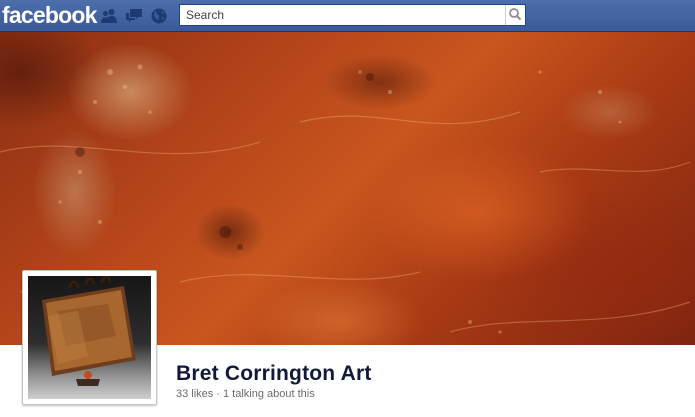 This screenshot has height=417, width=695. Describe the element at coordinates (269, 394) in the screenshot. I see `talking-about-count: 1 talking about this` at that location.